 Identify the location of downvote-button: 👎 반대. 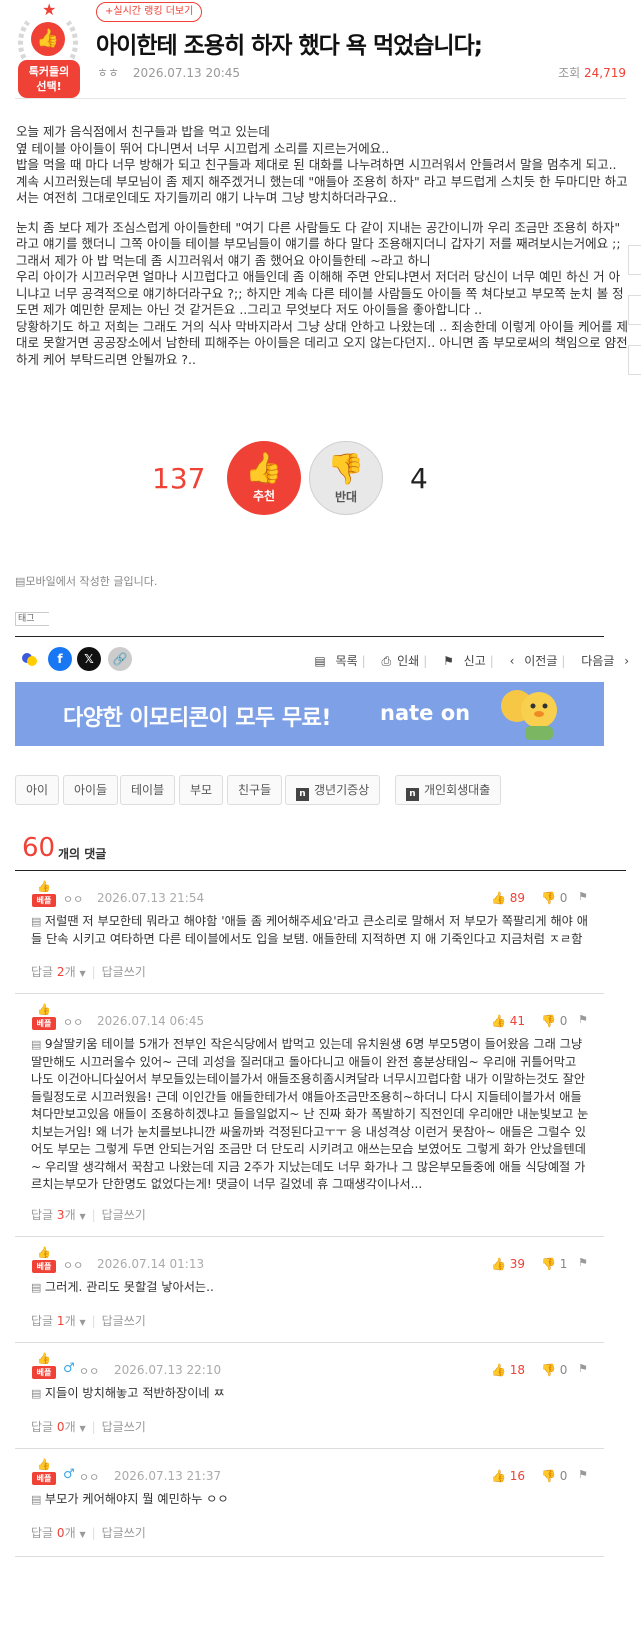
(346, 478).